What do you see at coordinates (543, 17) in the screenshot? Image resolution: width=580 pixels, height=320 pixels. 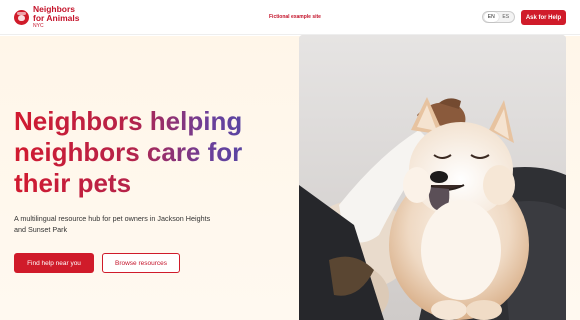 I see `ask-for-help-button: Ask for Help` at bounding box center [543, 17].